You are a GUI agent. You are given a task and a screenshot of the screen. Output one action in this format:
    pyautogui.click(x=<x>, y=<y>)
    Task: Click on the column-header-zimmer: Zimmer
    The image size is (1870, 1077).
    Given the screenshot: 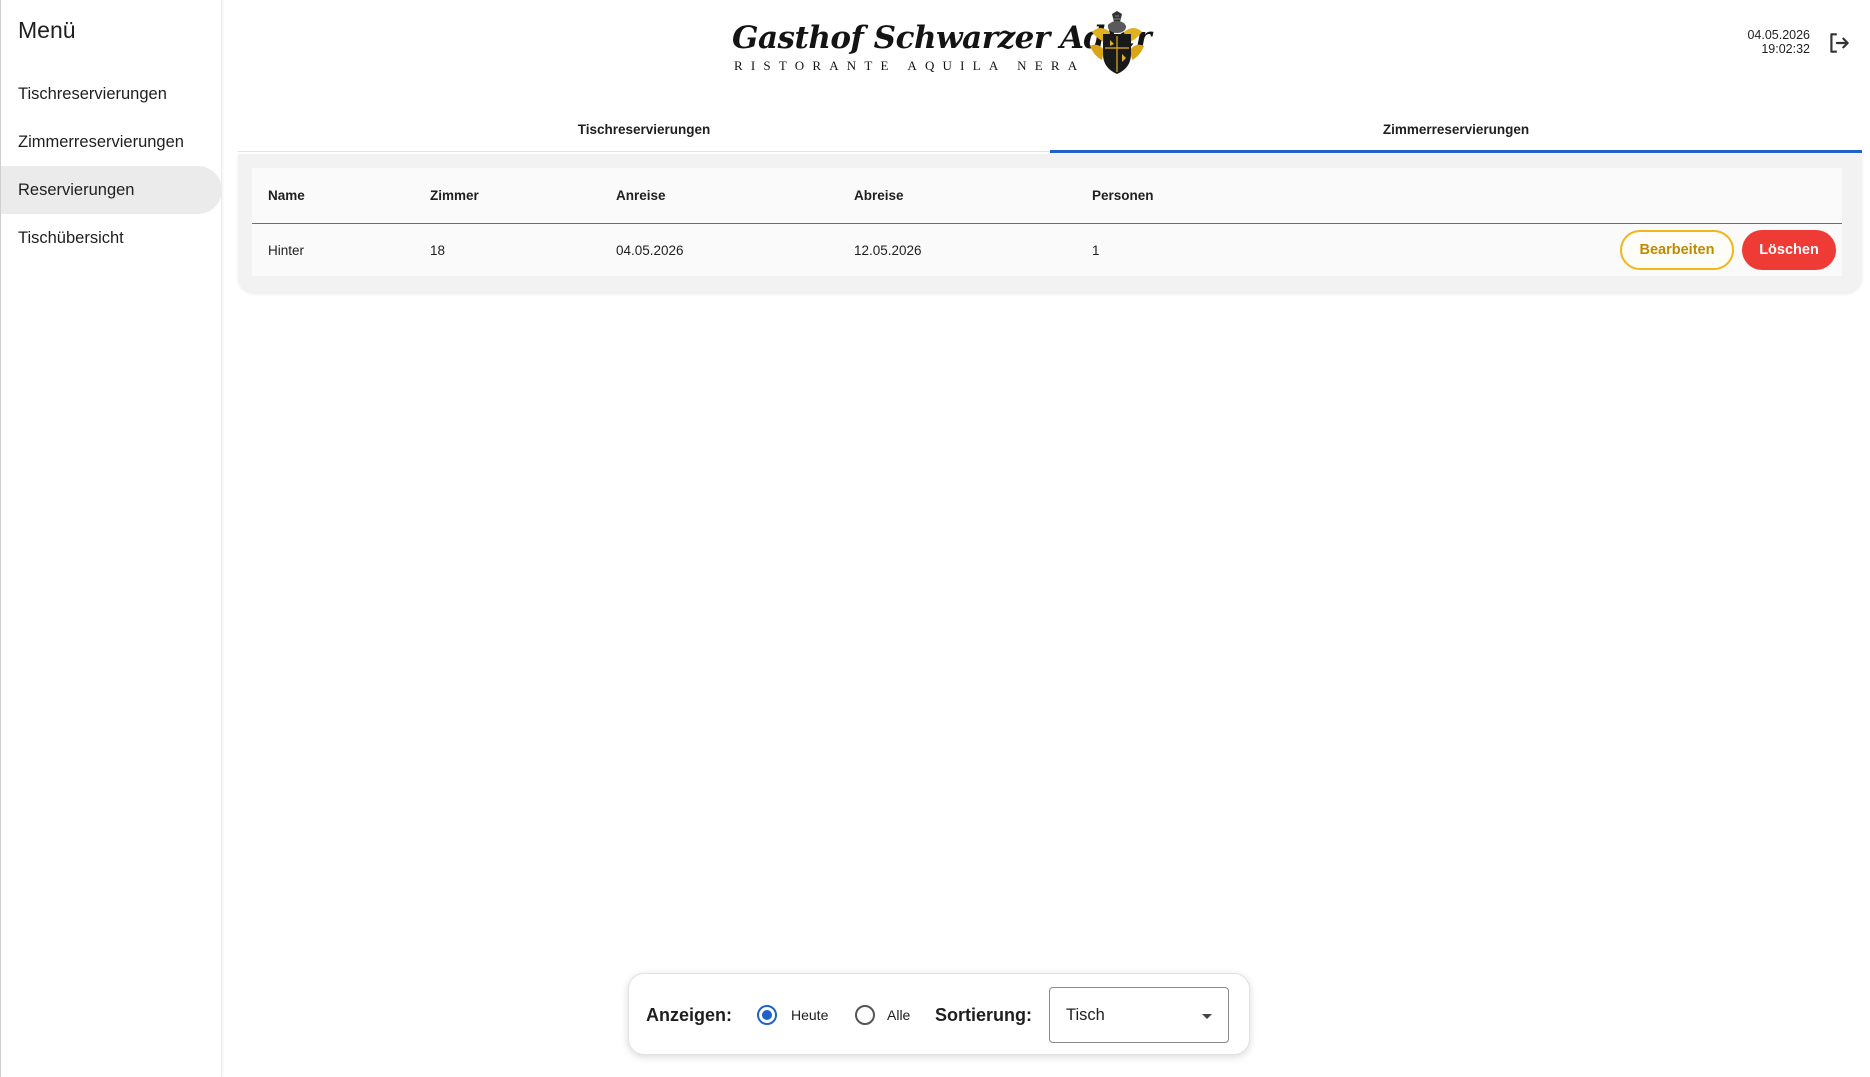 What is the action you would take?
    pyautogui.click(x=454, y=195)
    